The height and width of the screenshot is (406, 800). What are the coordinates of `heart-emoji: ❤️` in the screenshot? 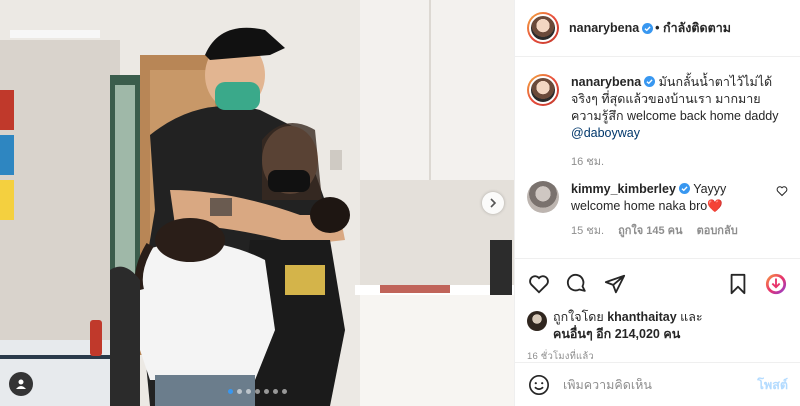 It's located at (715, 206).